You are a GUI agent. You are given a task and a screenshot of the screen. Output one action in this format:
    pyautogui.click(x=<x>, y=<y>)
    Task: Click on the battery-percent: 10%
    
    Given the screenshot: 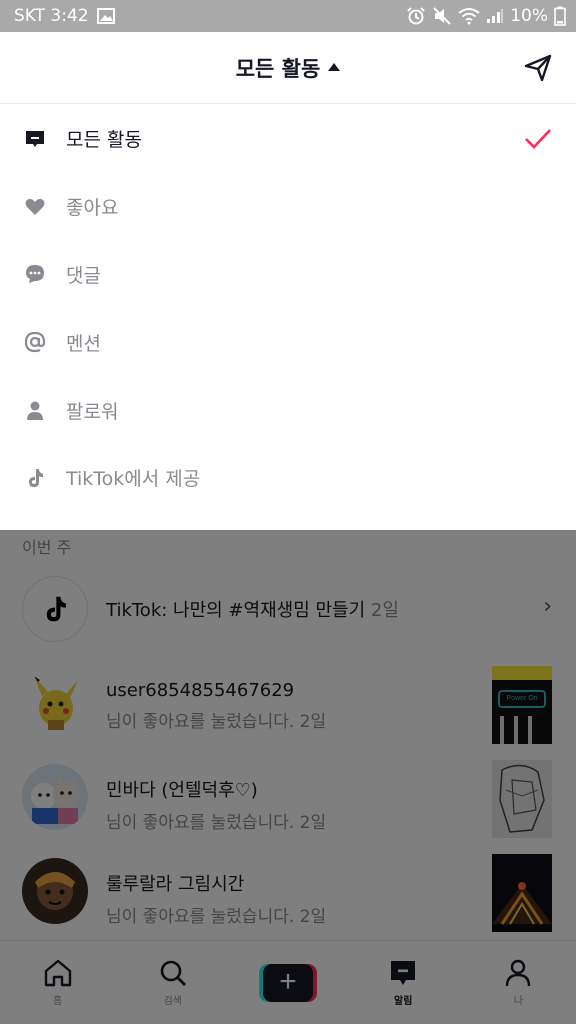 What is the action you would take?
    pyautogui.click(x=529, y=16)
    